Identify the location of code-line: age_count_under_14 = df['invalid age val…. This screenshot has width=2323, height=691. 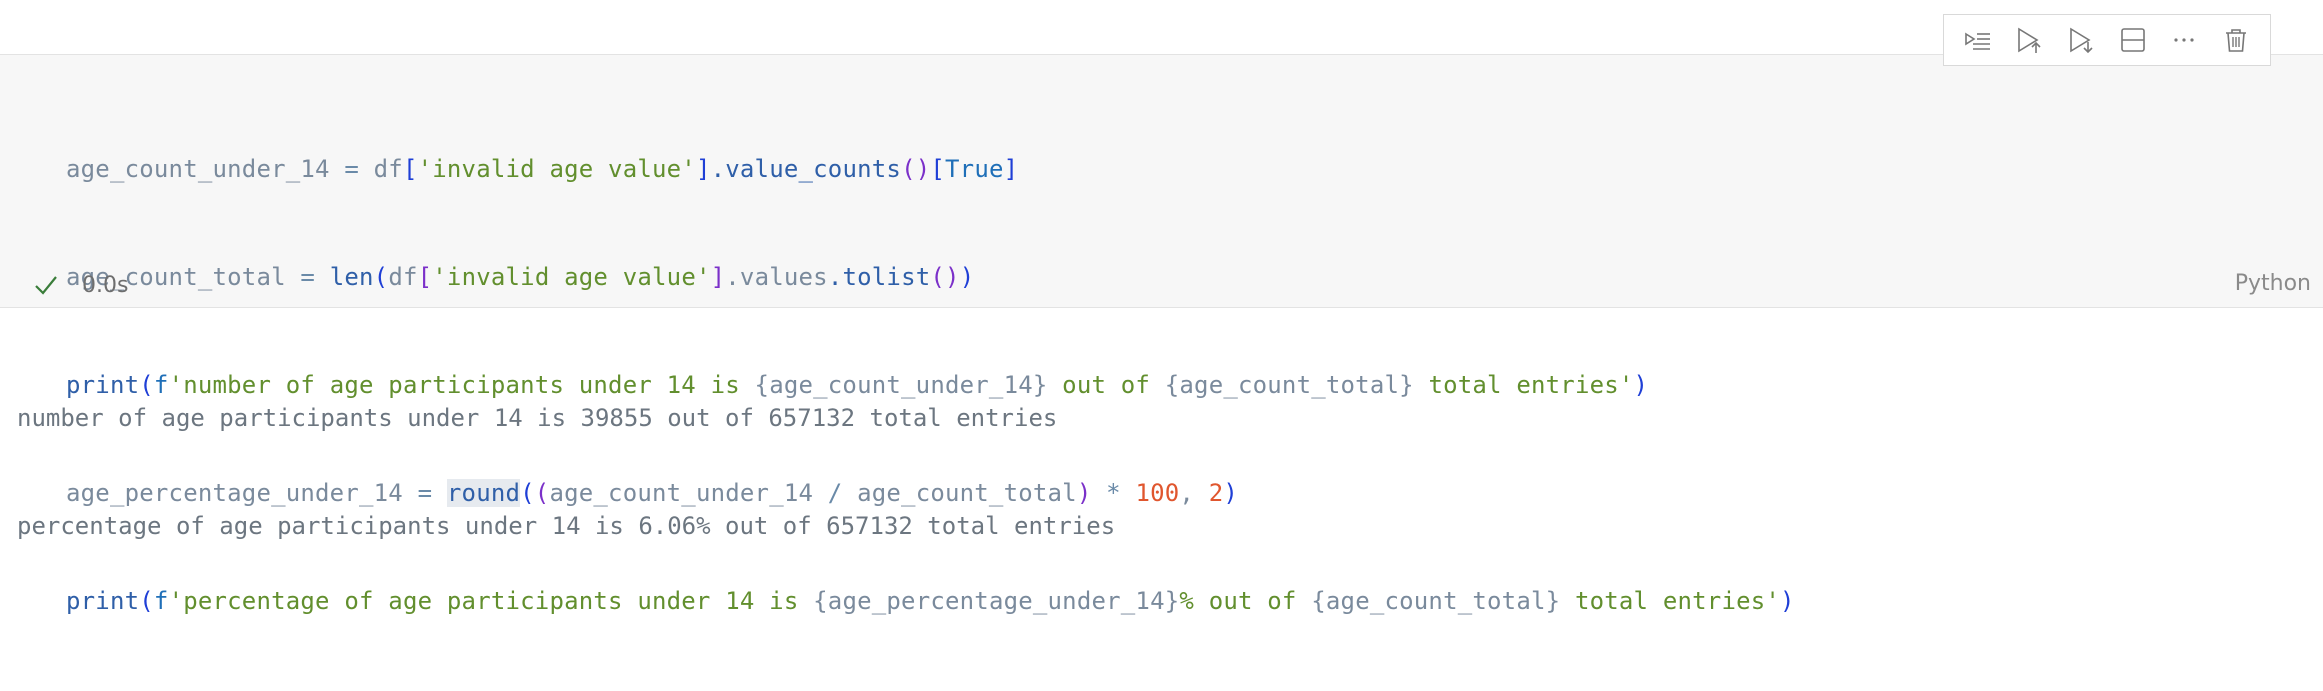
(930, 169).